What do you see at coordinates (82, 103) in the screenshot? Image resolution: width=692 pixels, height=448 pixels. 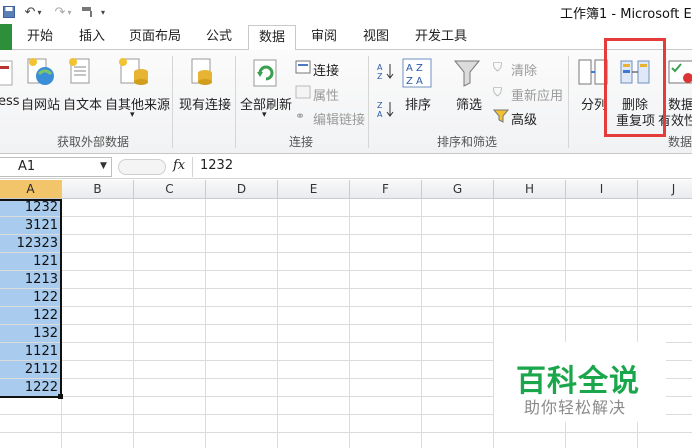 I see `from-text-button: 自文本` at bounding box center [82, 103].